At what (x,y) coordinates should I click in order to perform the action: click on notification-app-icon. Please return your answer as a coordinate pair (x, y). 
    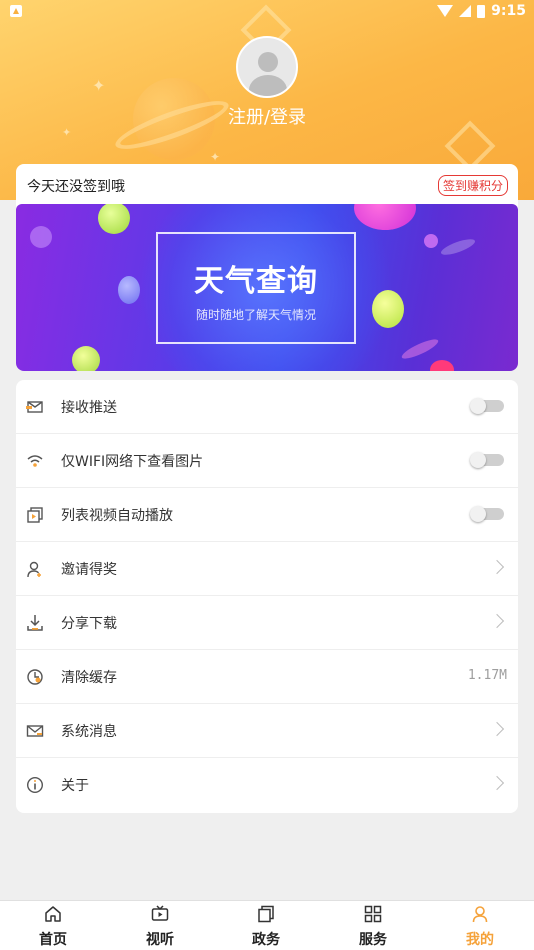
    Looking at the image, I should click on (16, 11).